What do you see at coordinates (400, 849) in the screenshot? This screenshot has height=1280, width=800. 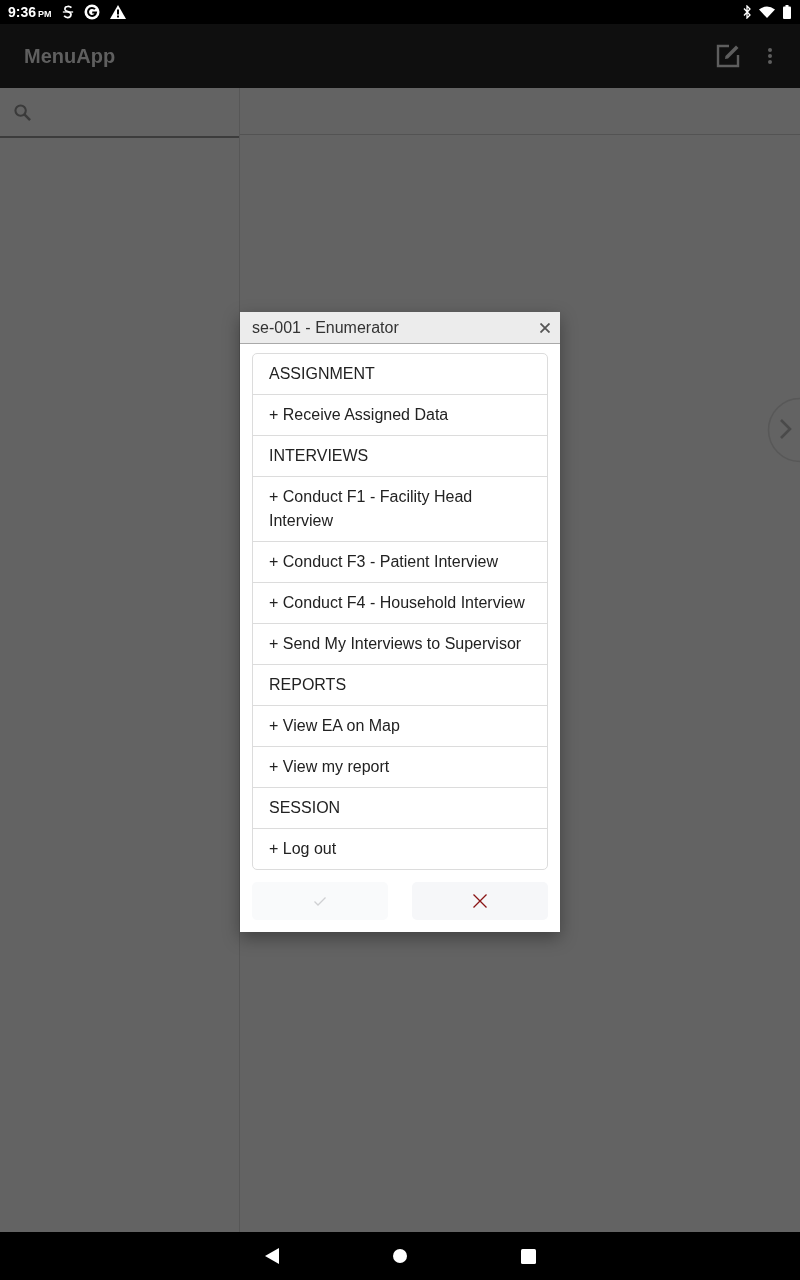 I see `menu-item: + Log out` at bounding box center [400, 849].